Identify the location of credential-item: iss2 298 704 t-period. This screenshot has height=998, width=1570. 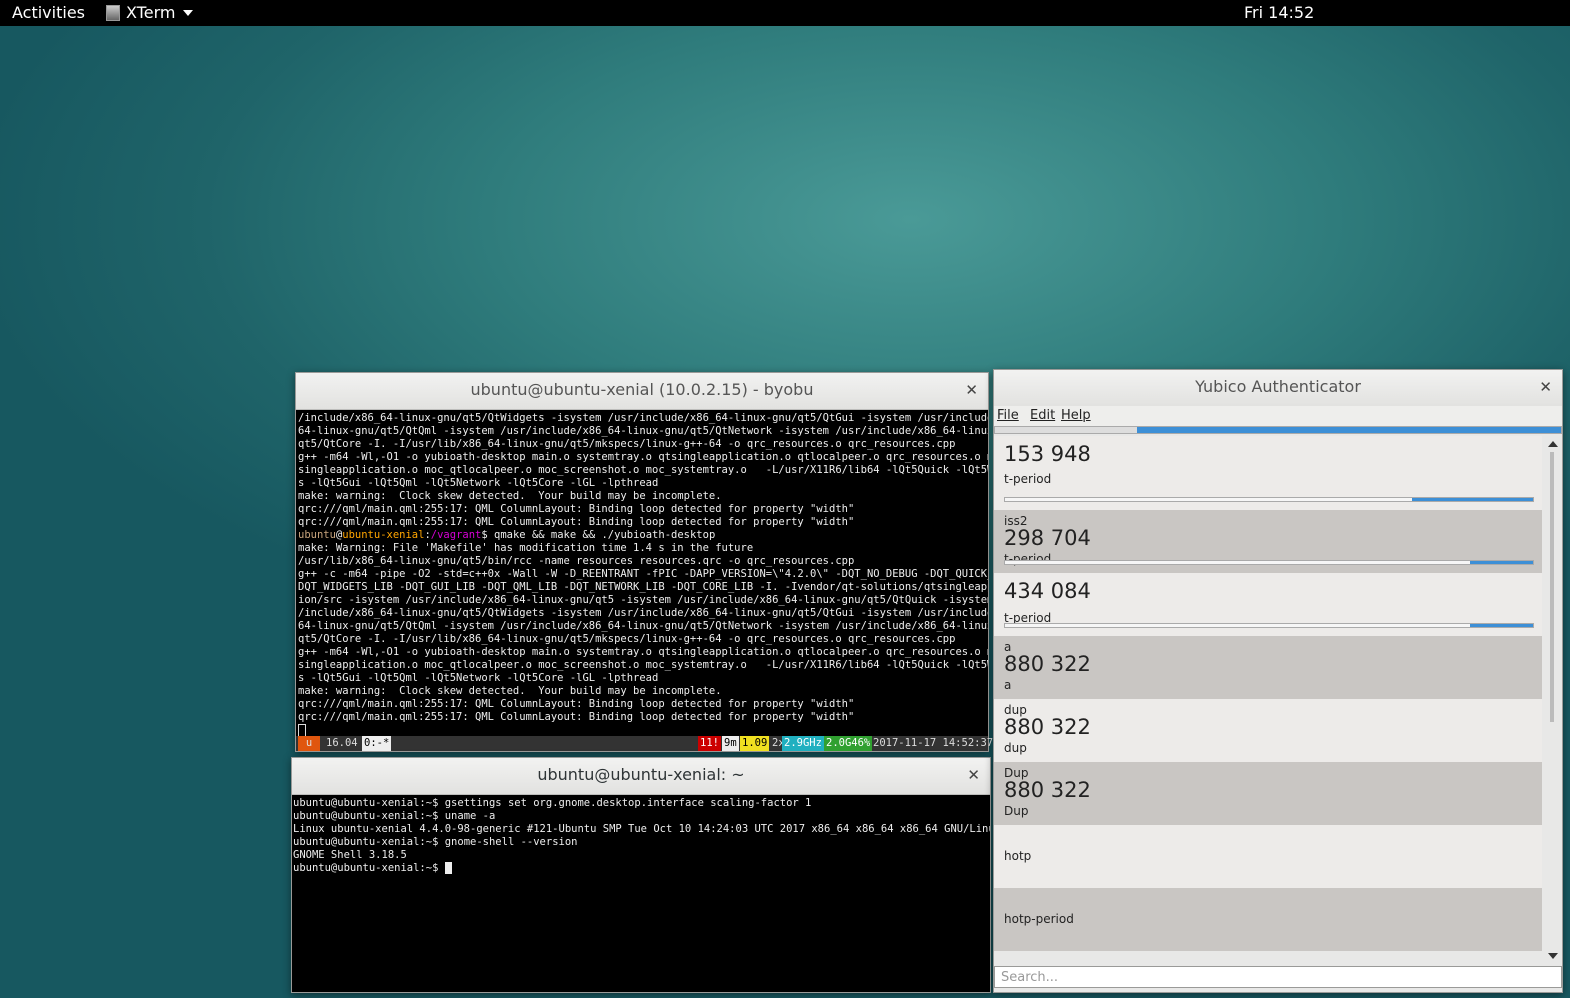
(1268, 541).